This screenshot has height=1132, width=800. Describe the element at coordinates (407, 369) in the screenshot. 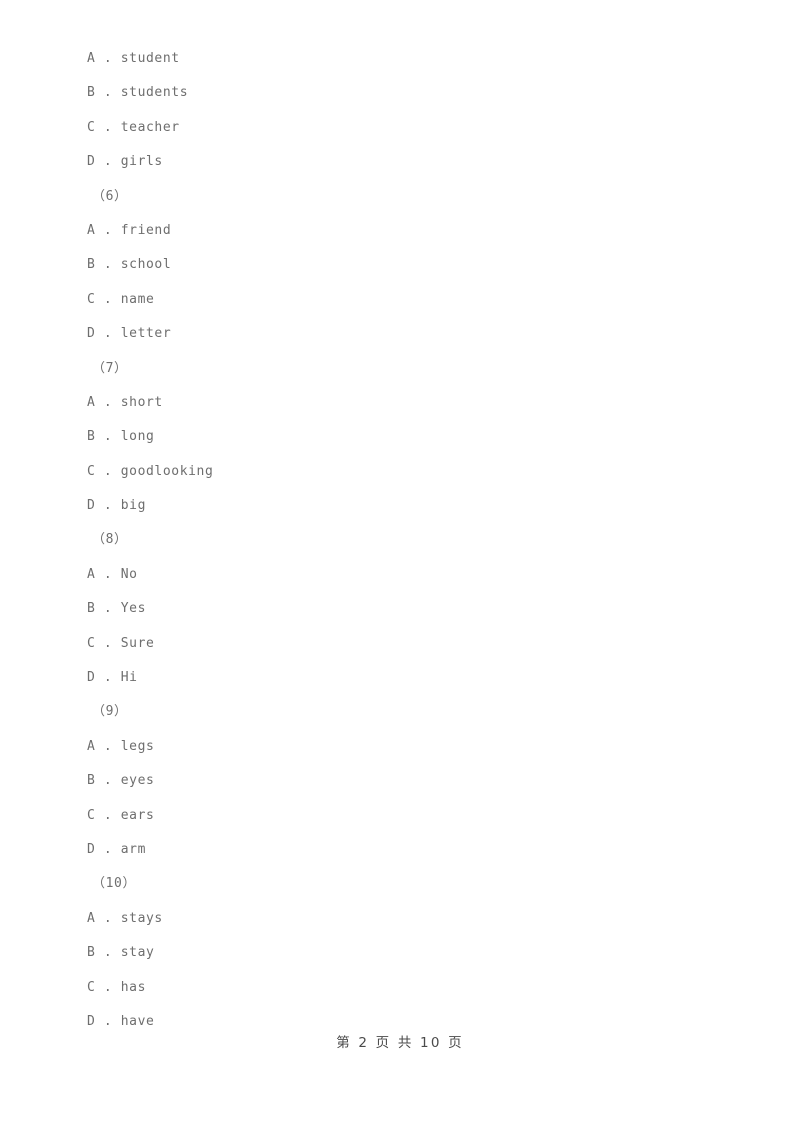

I see `question-number: （7）` at that location.